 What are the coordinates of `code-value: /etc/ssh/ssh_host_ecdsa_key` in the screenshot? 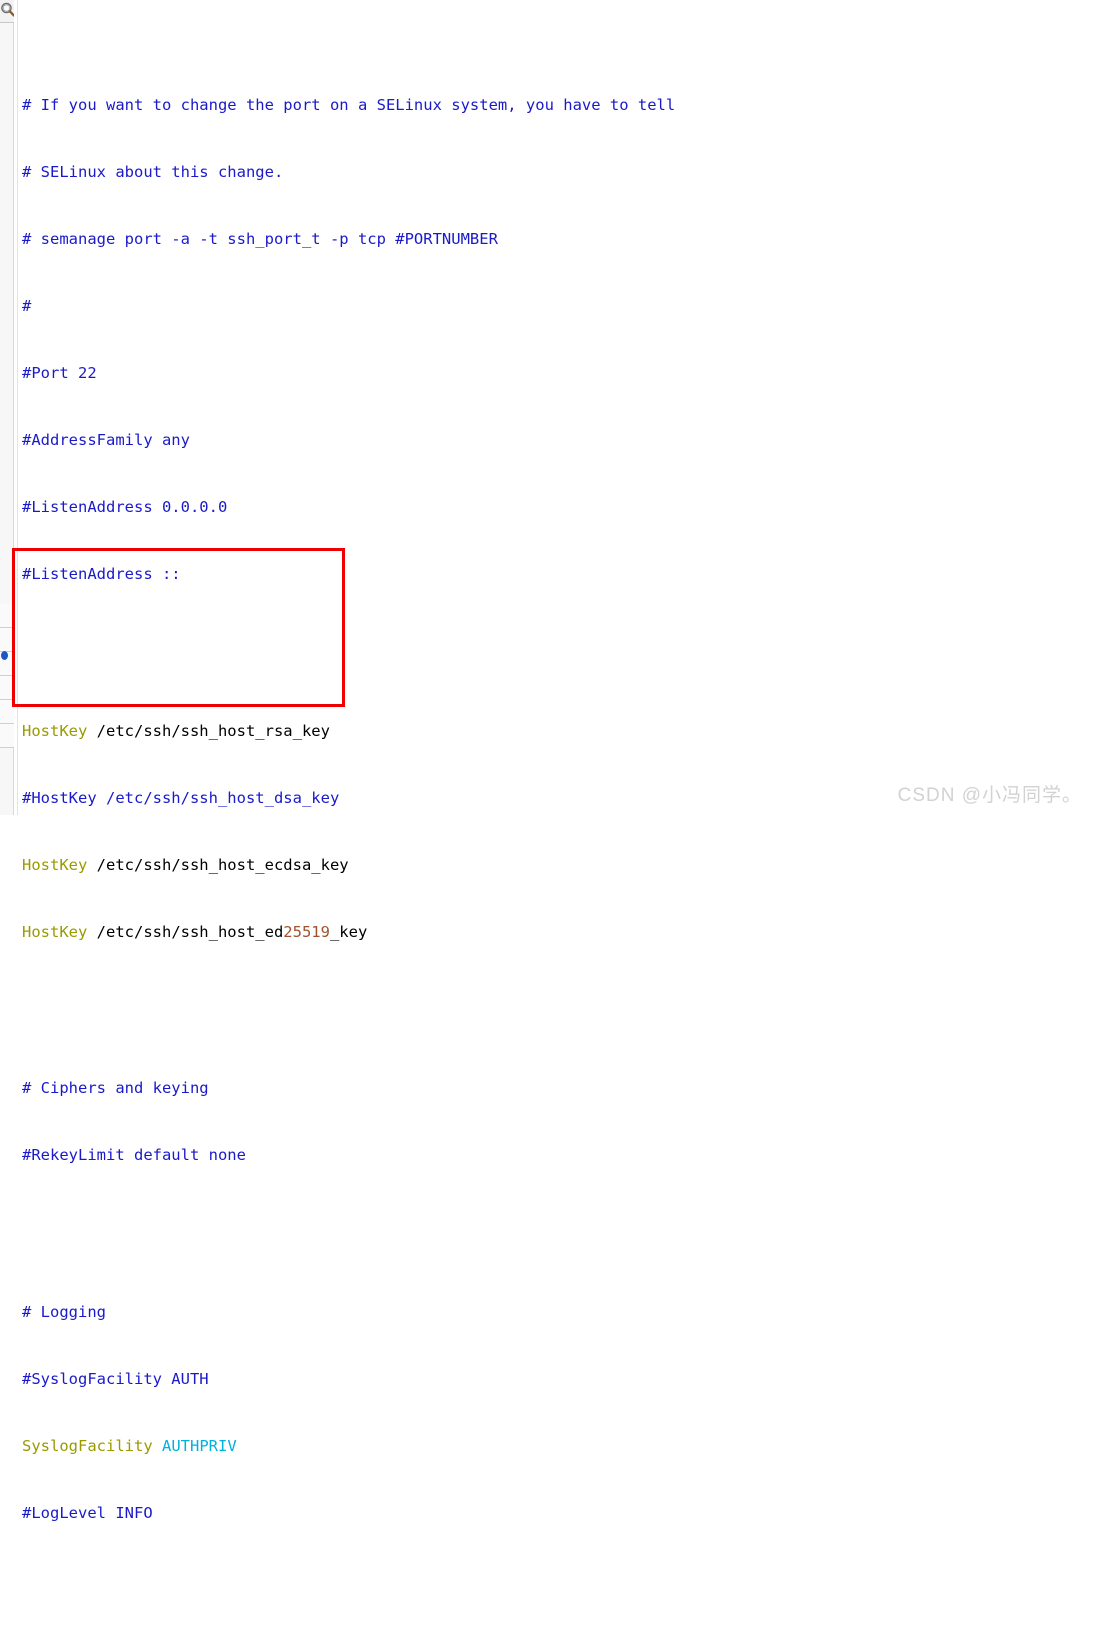 It's located at (218, 864).